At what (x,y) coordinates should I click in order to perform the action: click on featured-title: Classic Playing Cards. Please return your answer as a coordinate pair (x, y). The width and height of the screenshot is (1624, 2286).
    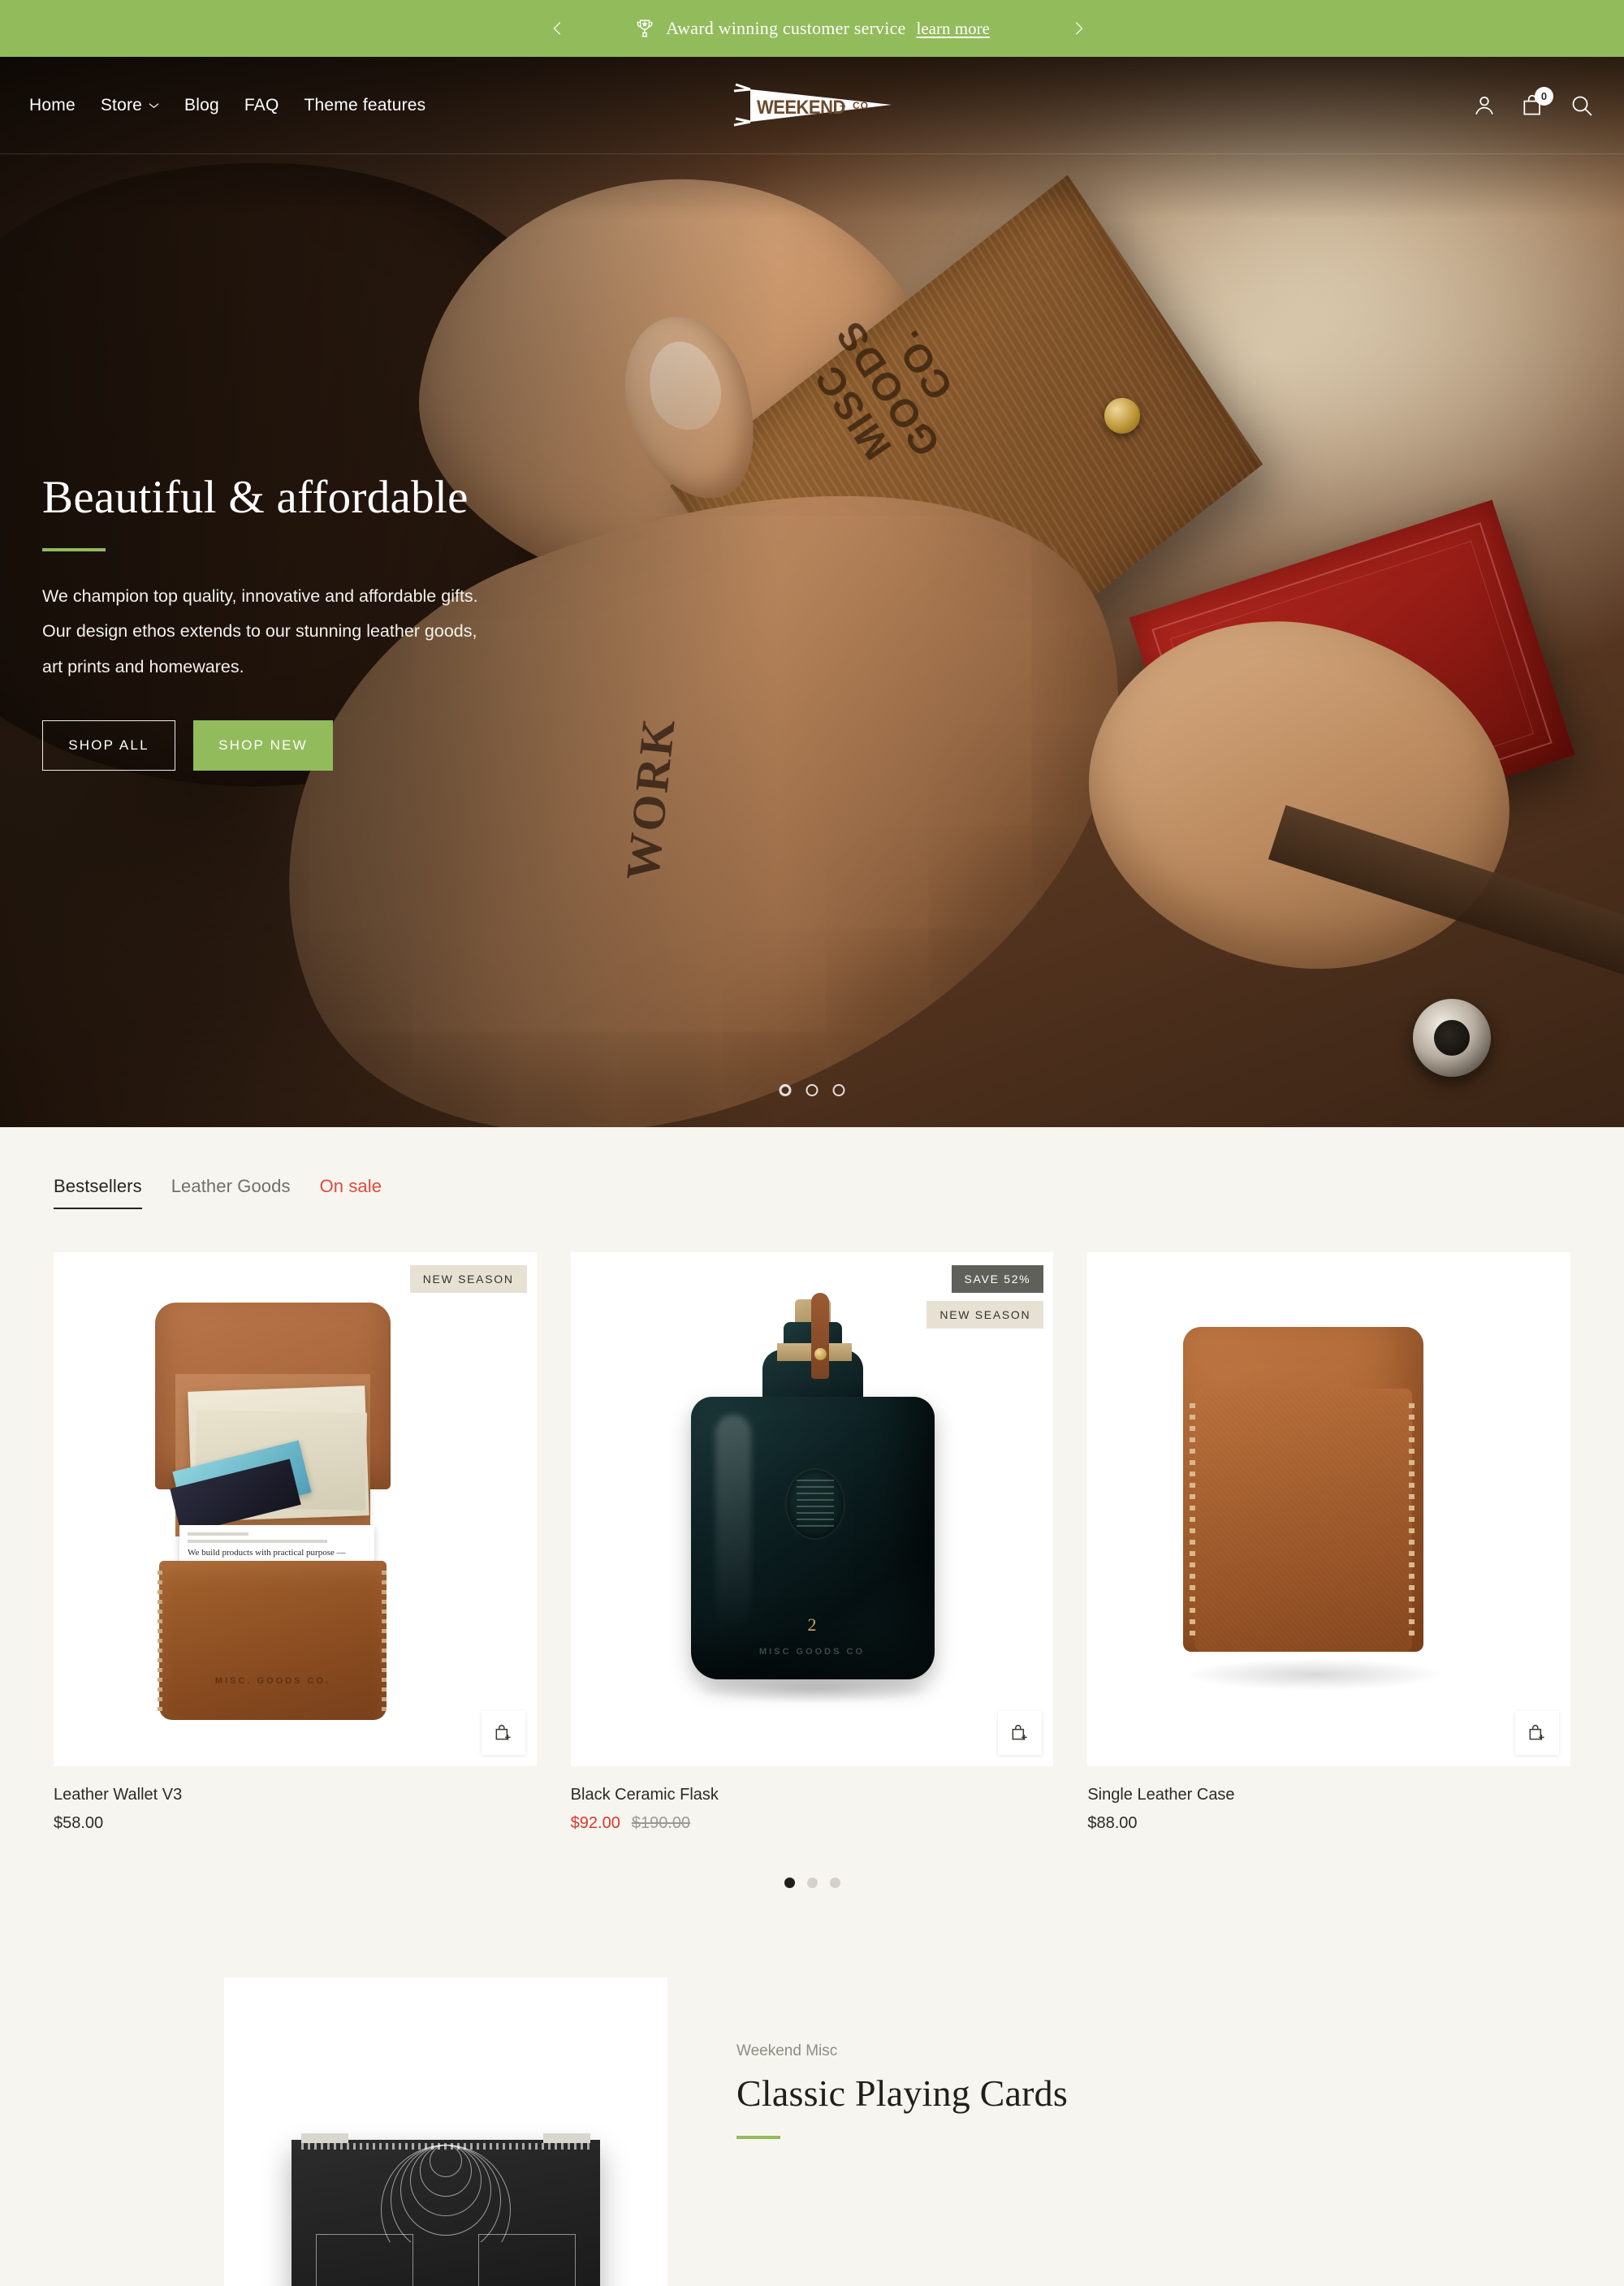
    Looking at the image, I should click on (1153, 2093).